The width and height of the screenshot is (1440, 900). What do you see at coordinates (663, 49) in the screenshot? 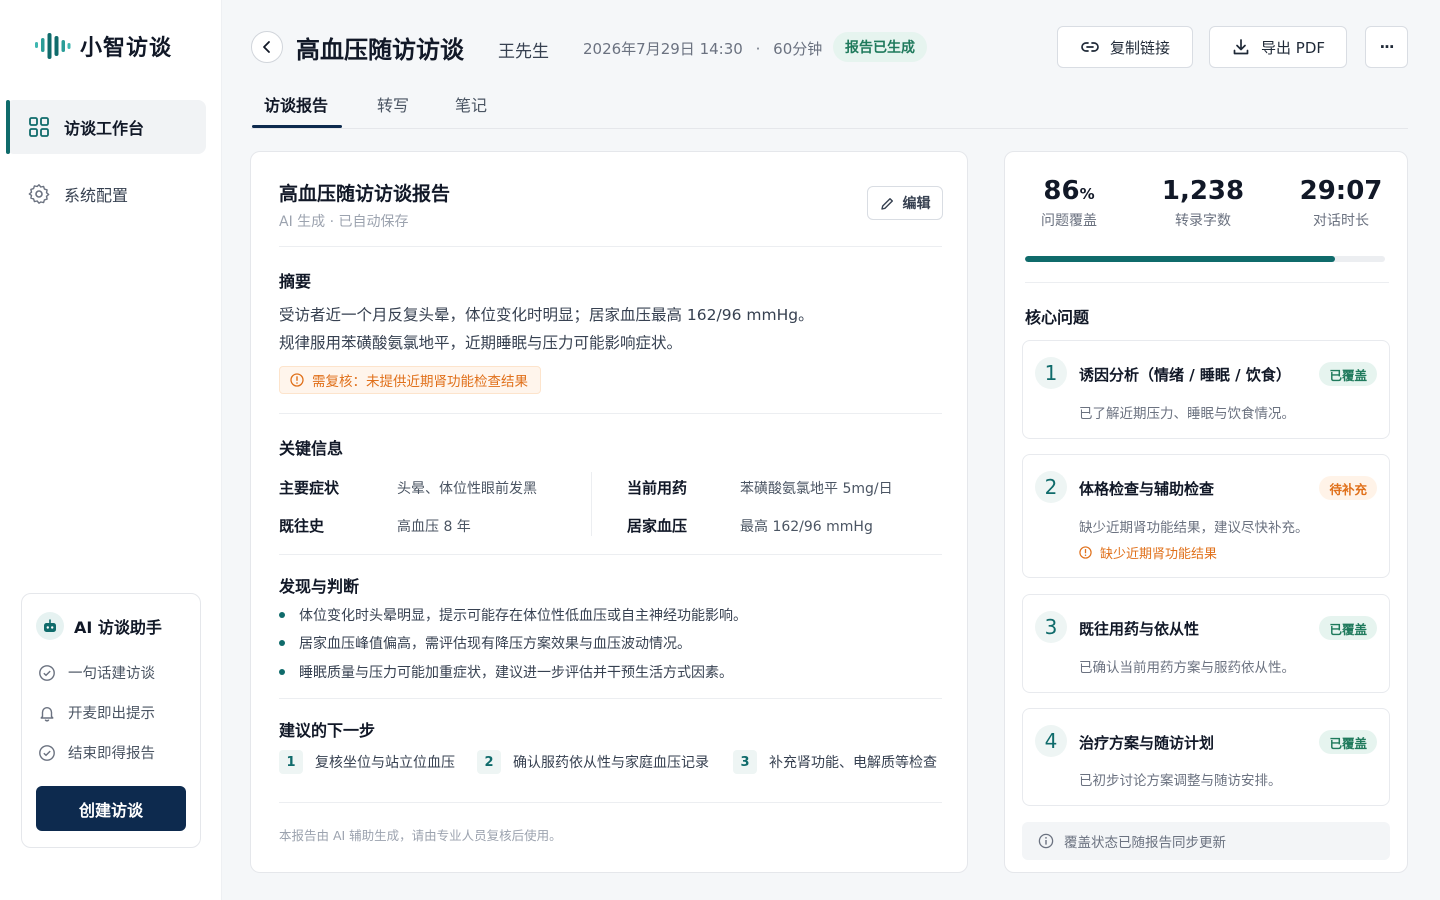
I see `interview-datetime: 2026年7月29日 14:30` at bounding box center [663, 49].